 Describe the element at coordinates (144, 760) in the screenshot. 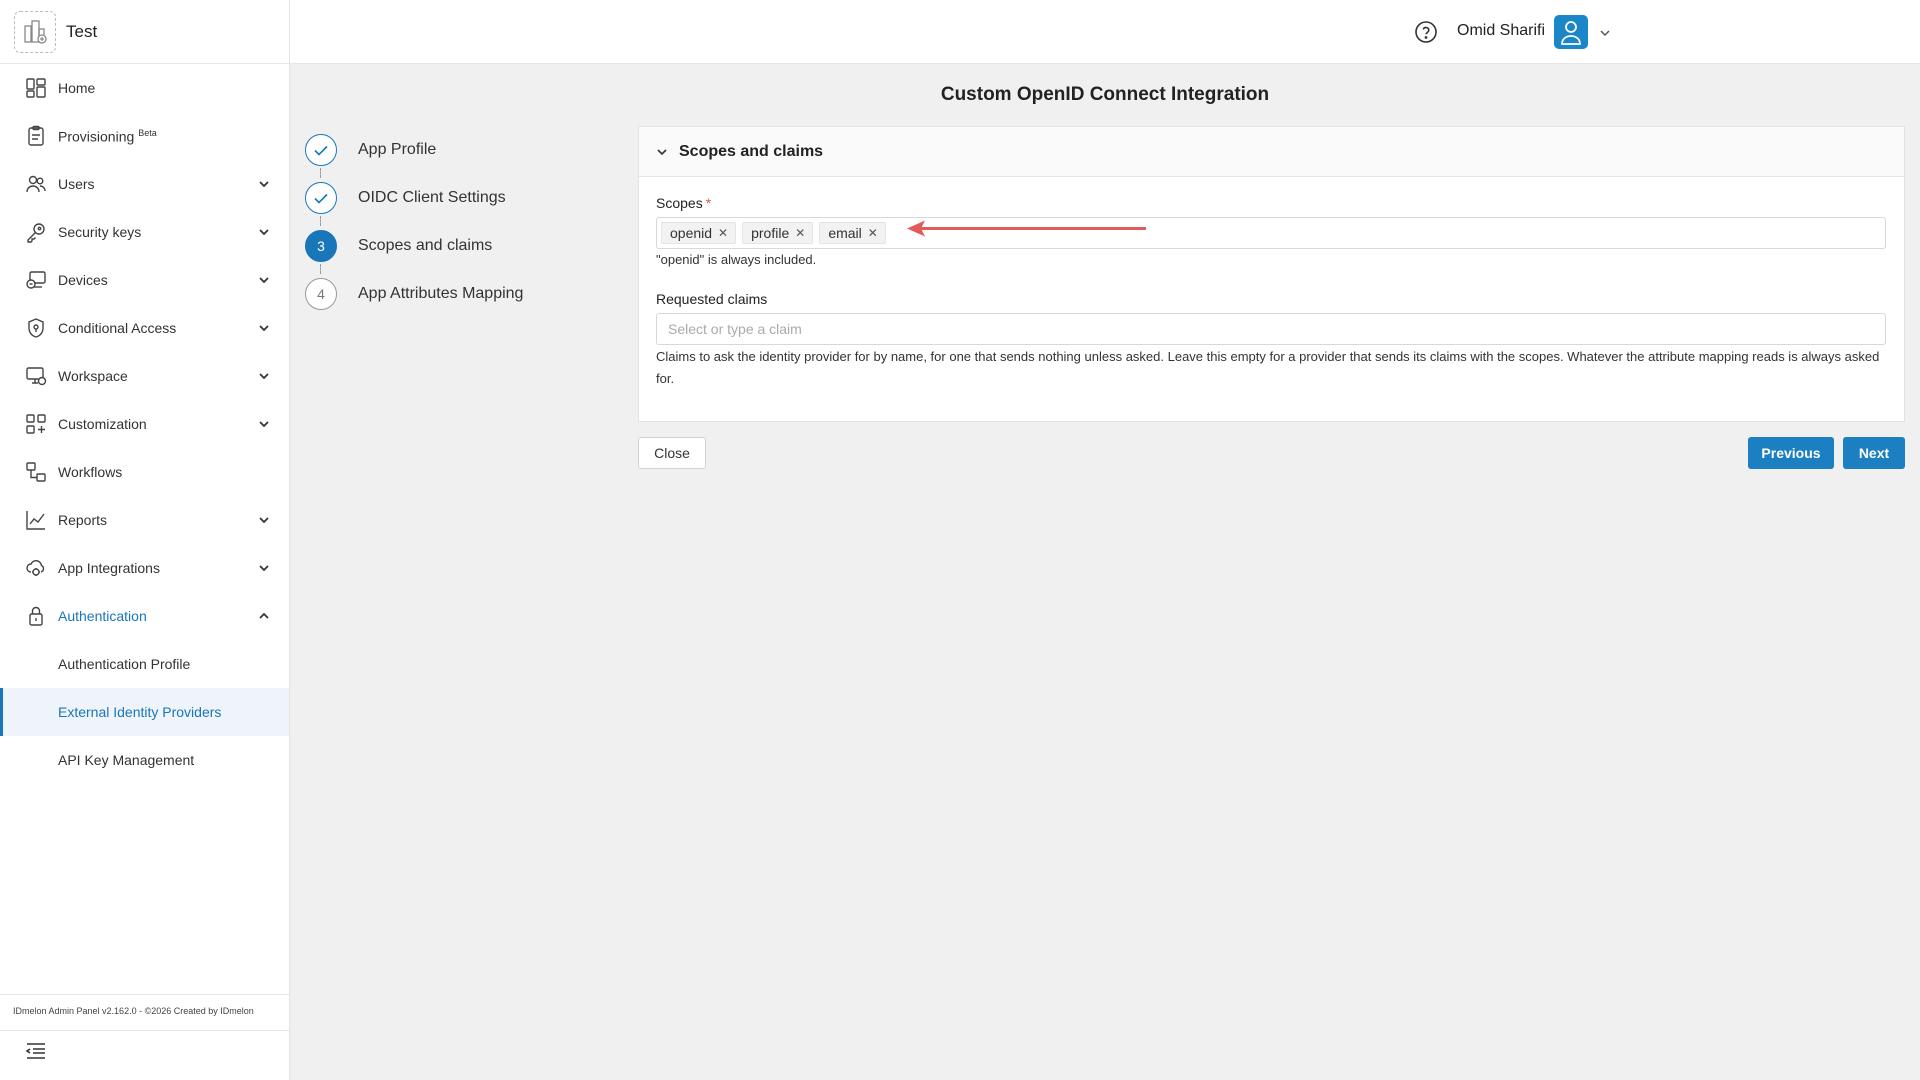

I see `sidebar-subitem-api-key-management: API Key Management` at that location.